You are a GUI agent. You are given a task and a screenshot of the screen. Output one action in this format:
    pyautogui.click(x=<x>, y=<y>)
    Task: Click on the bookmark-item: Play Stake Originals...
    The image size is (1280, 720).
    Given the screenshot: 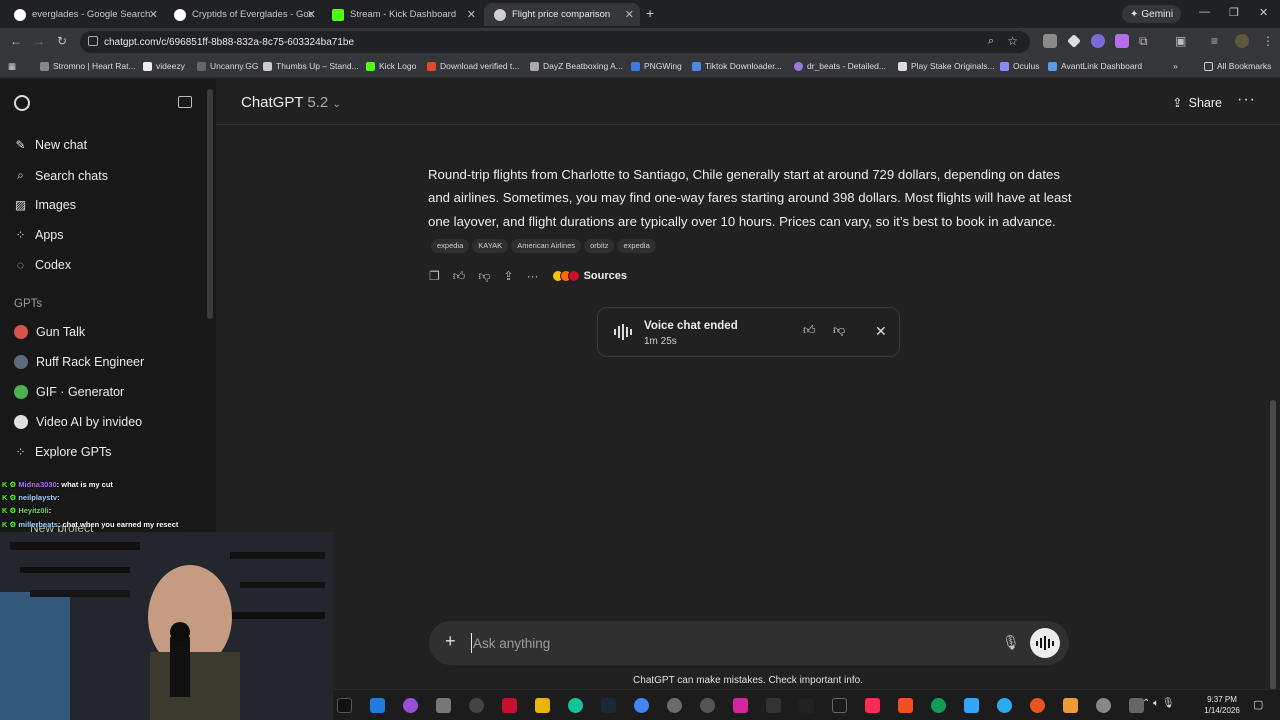 What is the action you would take?
    pyautogui.click(x=946, y=66)
    